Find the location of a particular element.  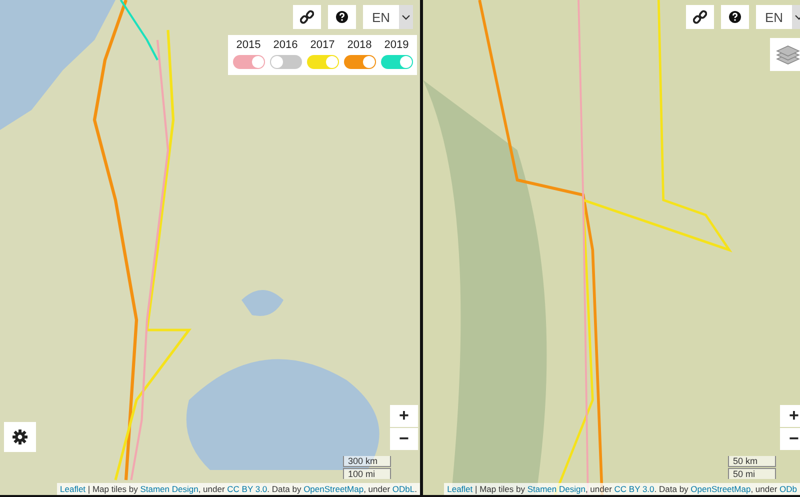

layers-button is located at coordinates (785, 54).